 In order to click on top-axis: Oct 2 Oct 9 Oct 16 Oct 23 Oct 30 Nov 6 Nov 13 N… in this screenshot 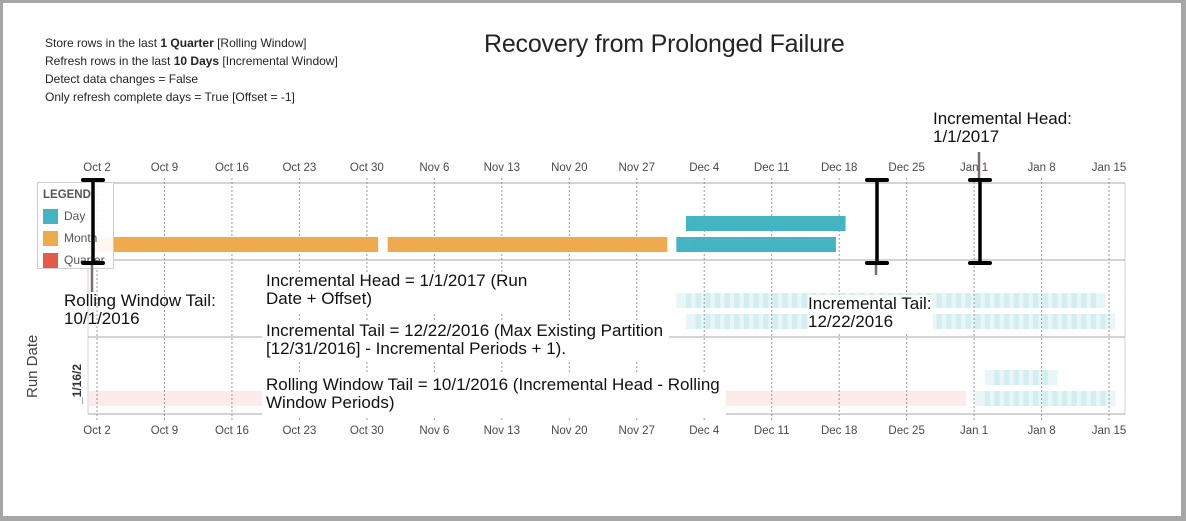, I will do `click(604, 168)`.